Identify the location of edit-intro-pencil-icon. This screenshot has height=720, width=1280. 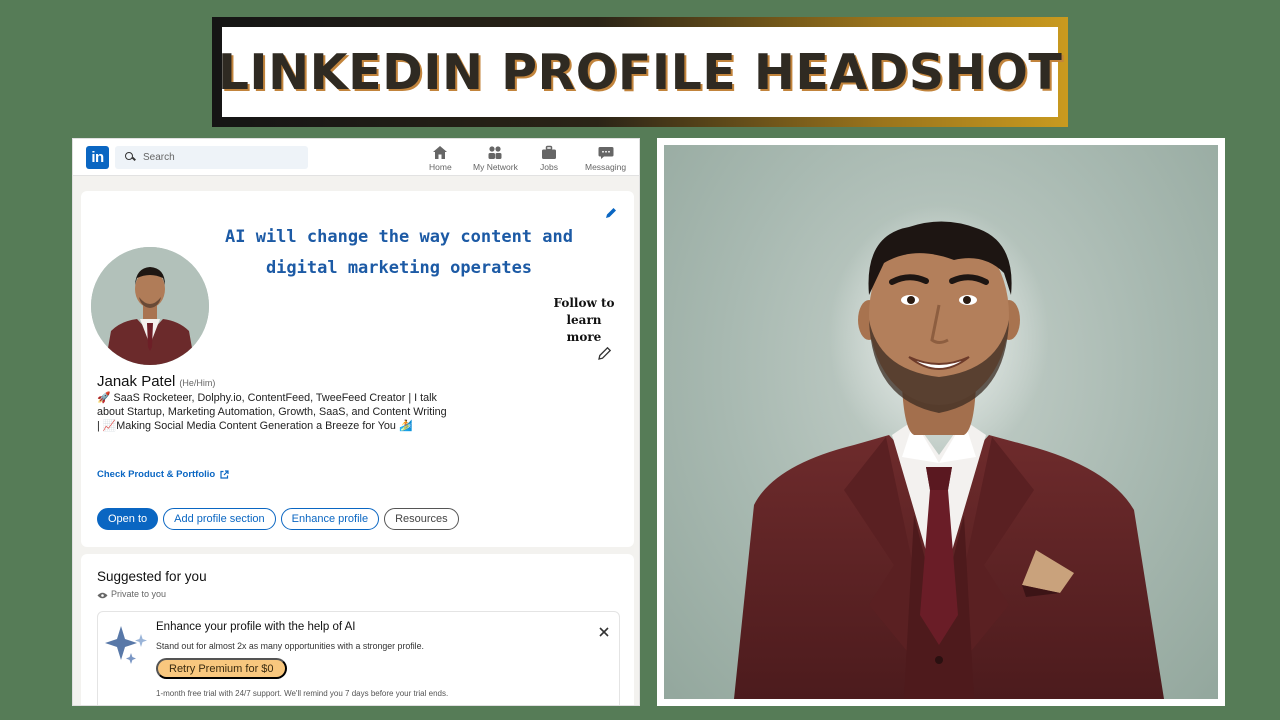
(604, 353).